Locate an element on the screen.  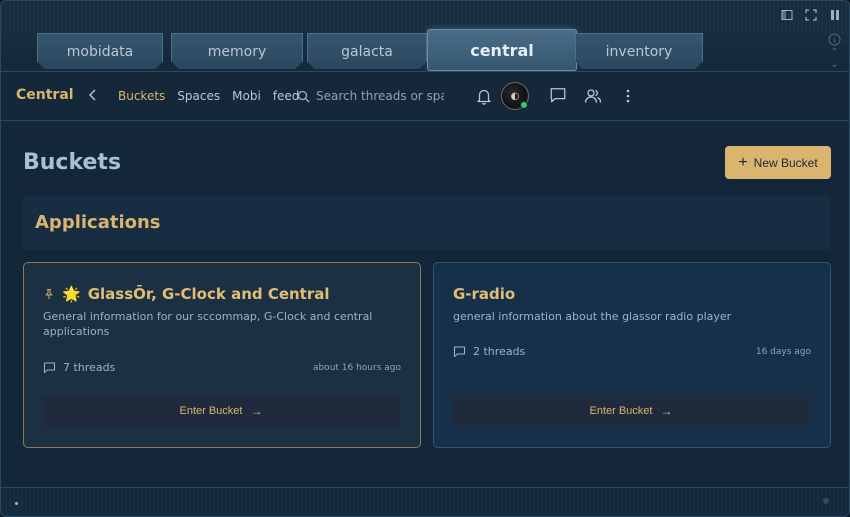
app-tab-memory: memory is located at coordinates (237, 51).